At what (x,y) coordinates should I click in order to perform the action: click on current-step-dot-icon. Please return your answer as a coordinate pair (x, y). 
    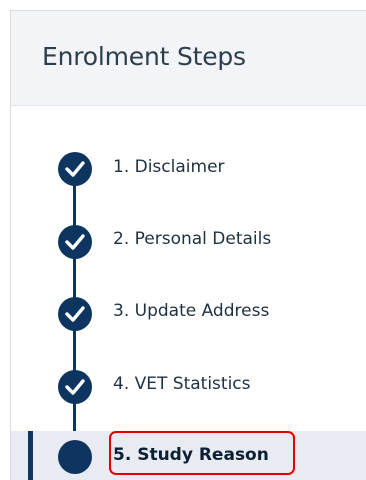
    Looking at the image, I should click on (75, 457).